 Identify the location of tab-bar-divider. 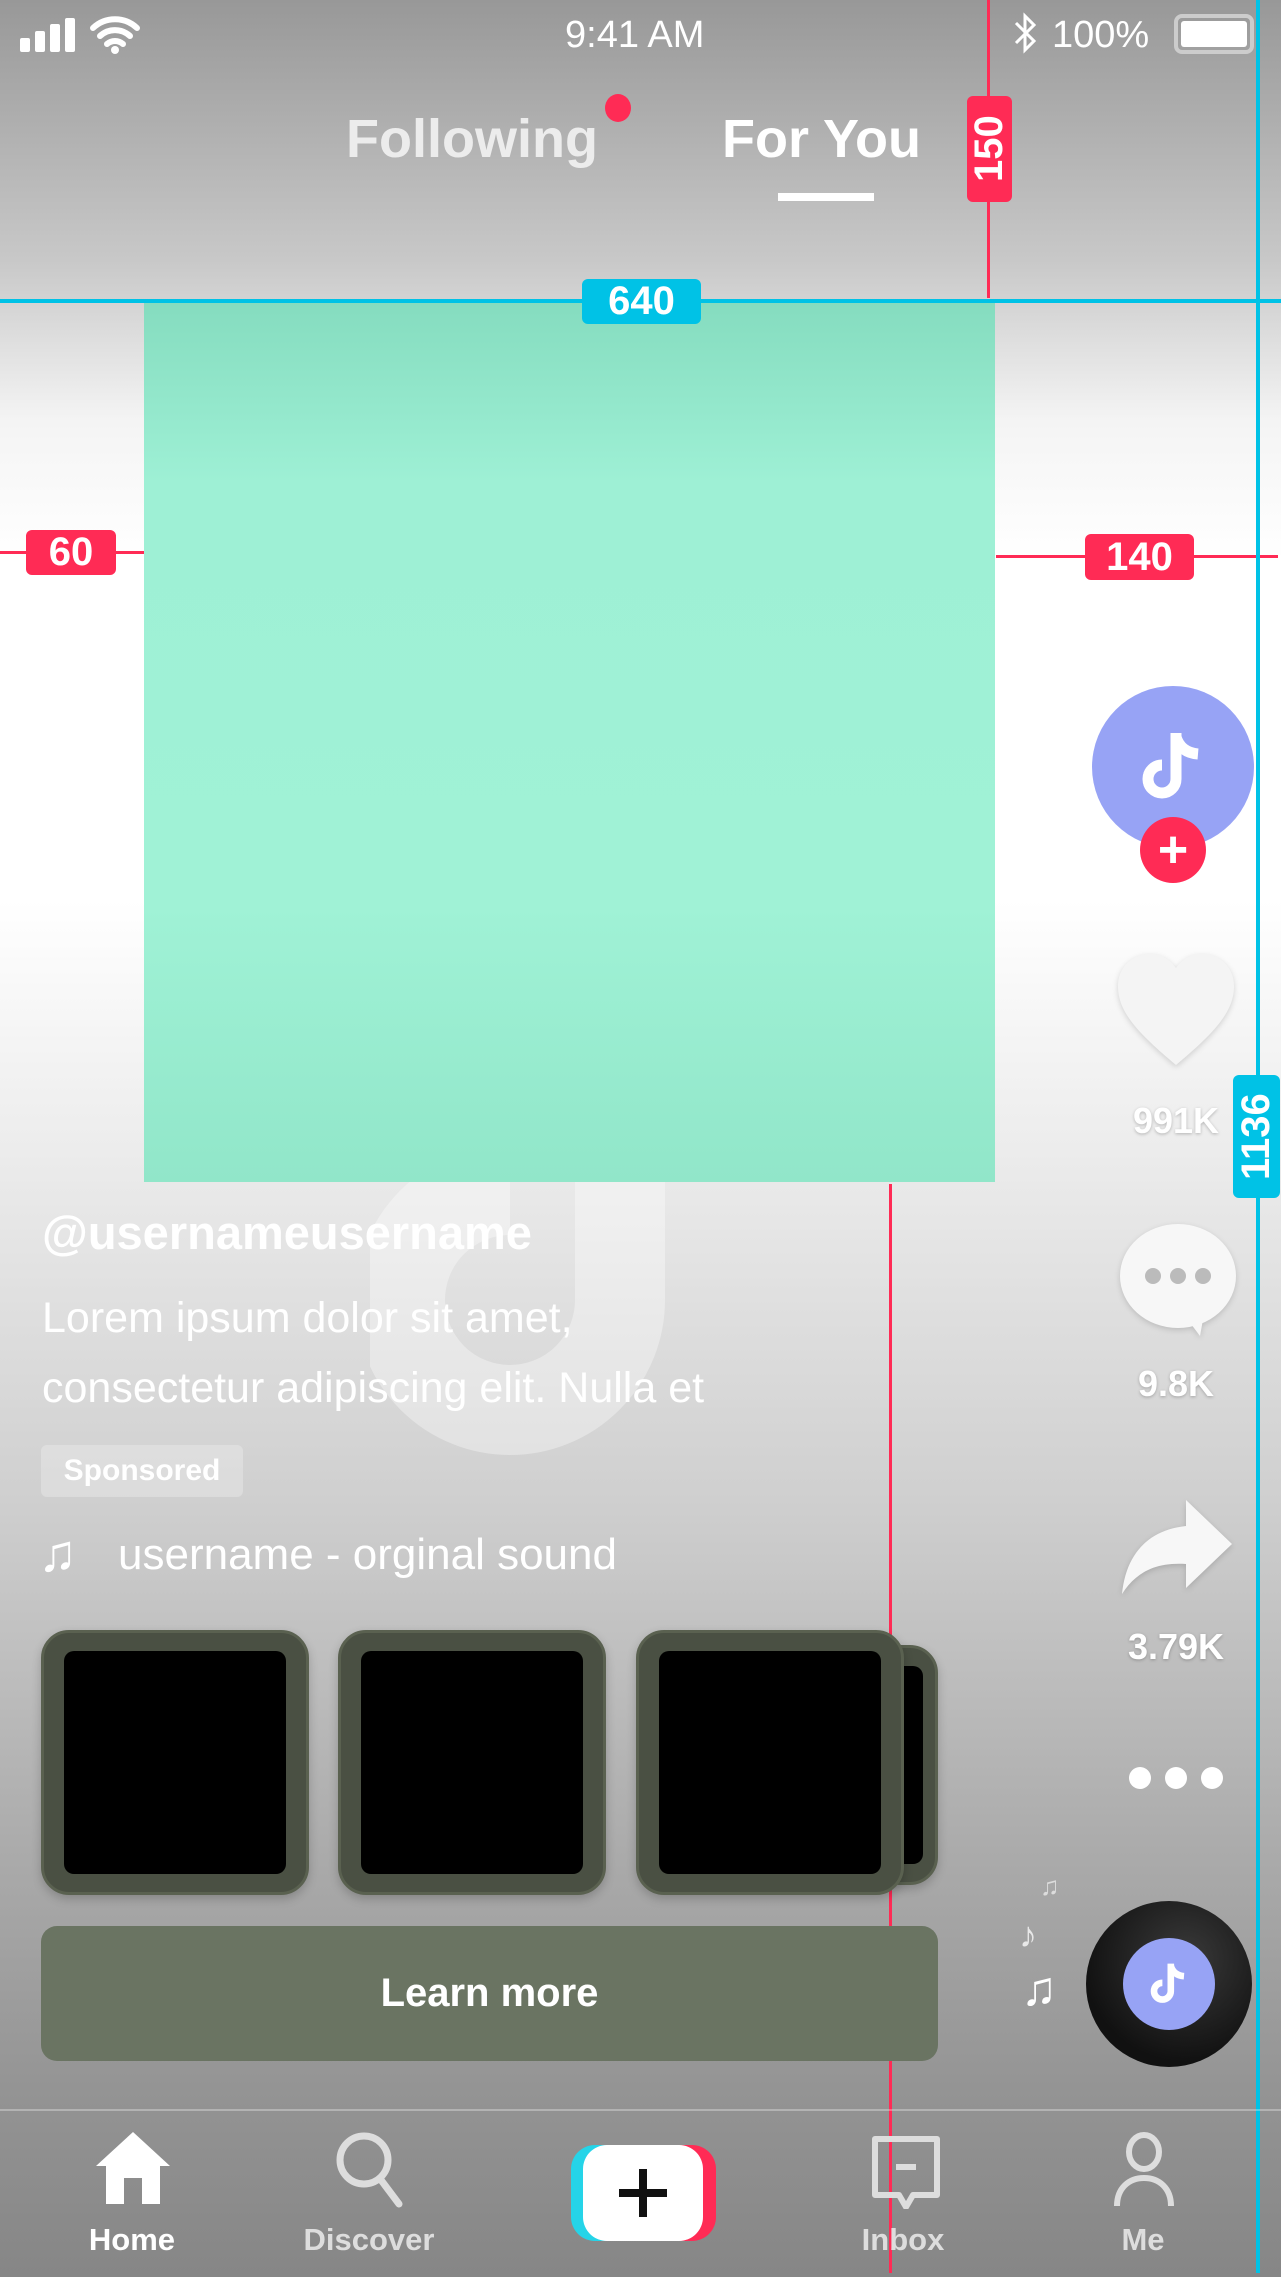
(640, 2110).